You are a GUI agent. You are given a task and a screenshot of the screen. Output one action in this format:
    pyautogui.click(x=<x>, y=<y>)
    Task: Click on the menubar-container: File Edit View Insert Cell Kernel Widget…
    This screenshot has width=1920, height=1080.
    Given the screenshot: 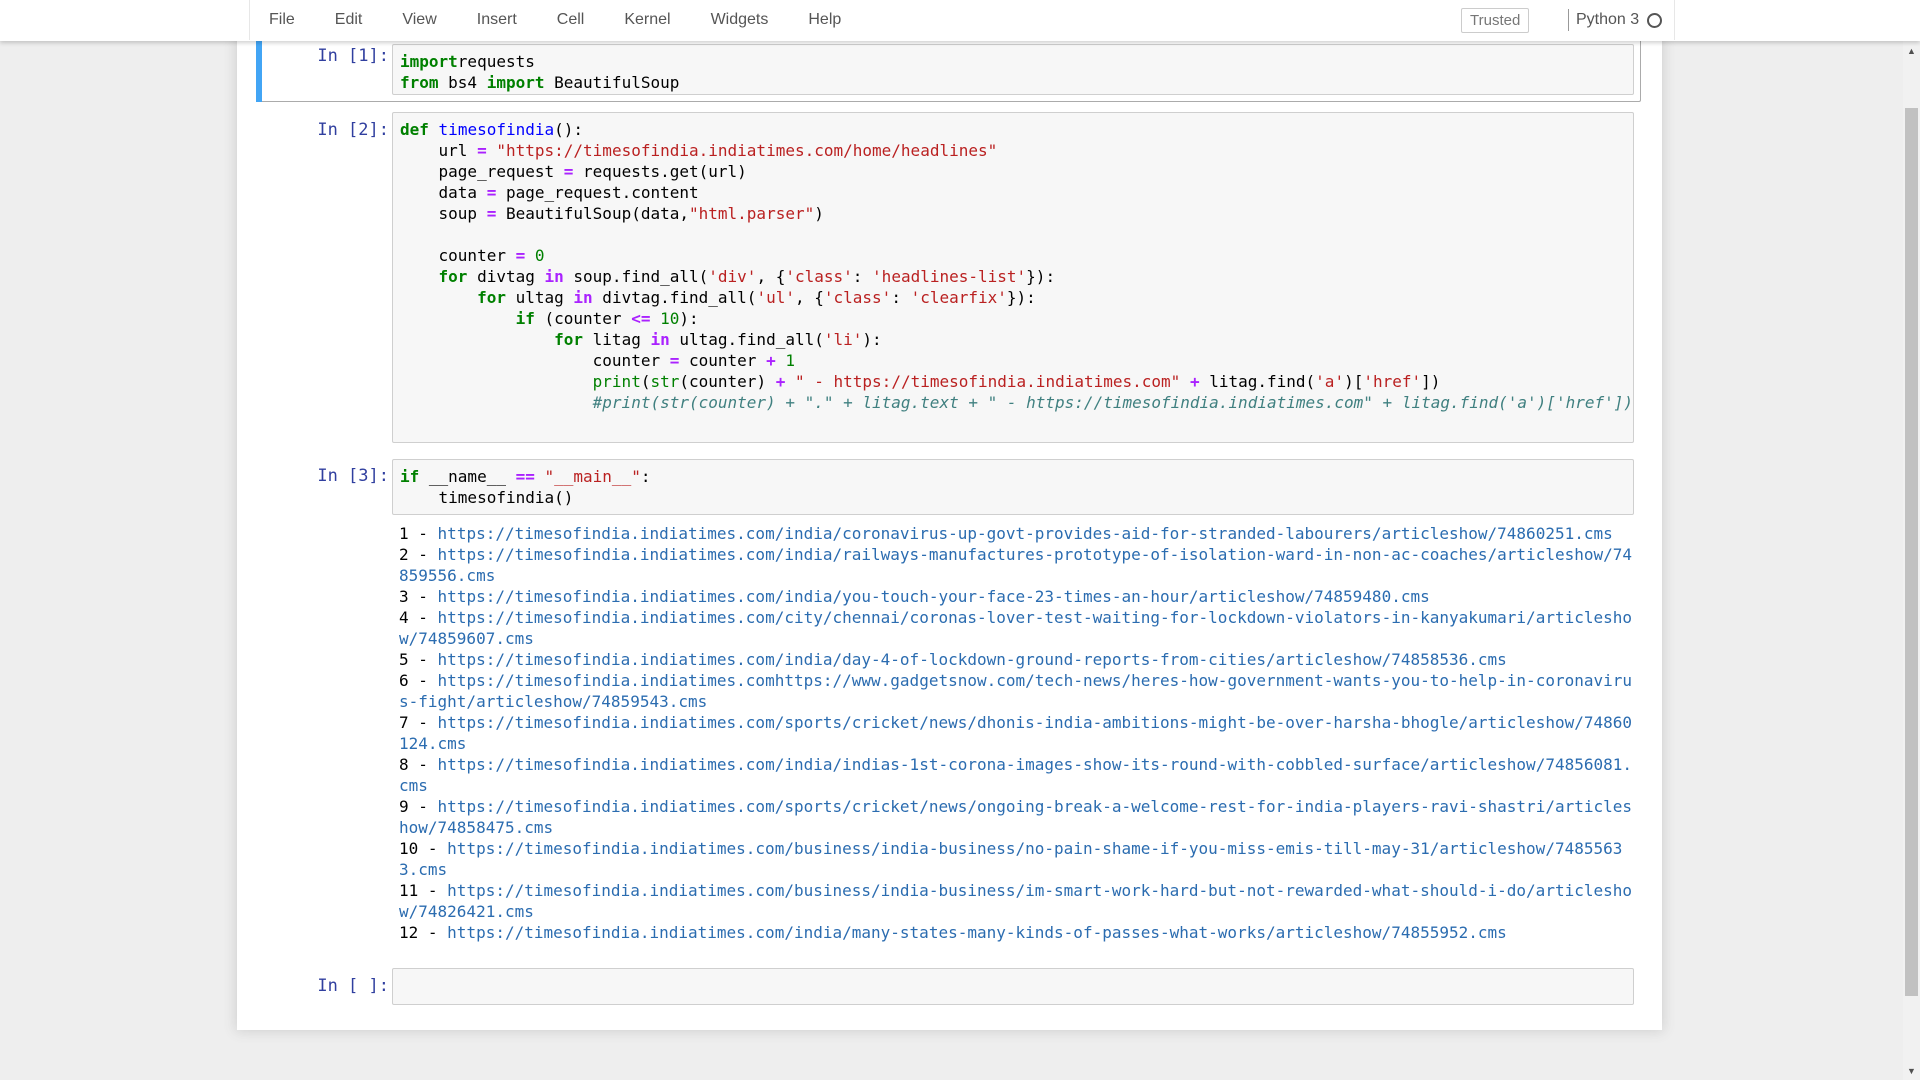 What is the action you would take?
    pyautogui.click(x=960, y=20)
    